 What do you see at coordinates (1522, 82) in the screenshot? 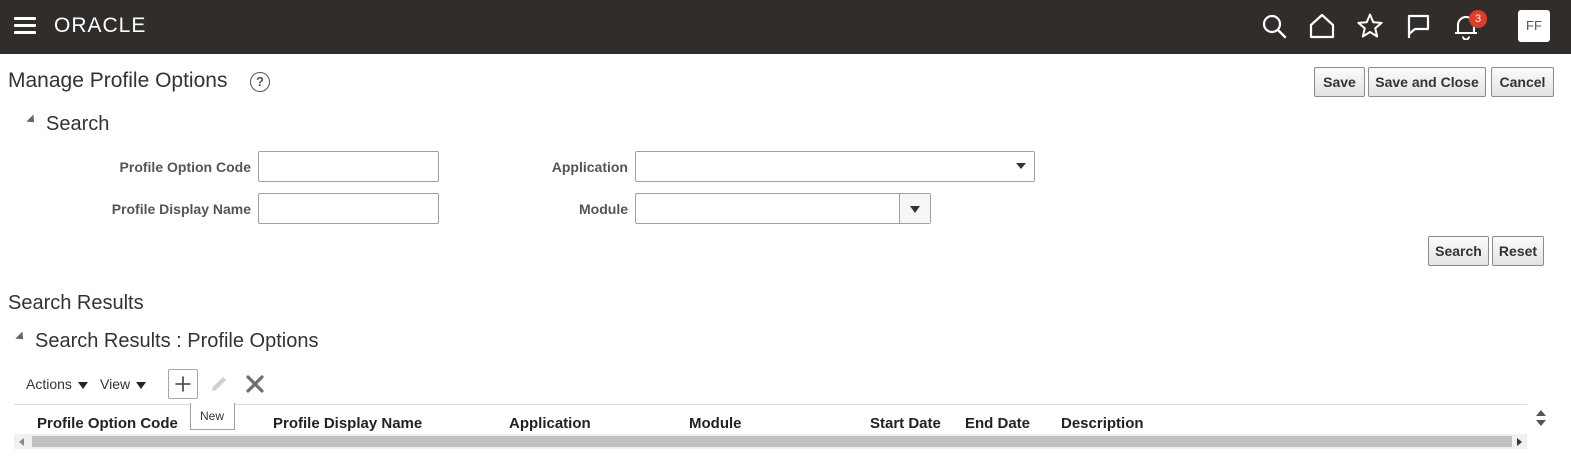
I see `cancel-button: Cancel` at bounding box center [1522, 82].